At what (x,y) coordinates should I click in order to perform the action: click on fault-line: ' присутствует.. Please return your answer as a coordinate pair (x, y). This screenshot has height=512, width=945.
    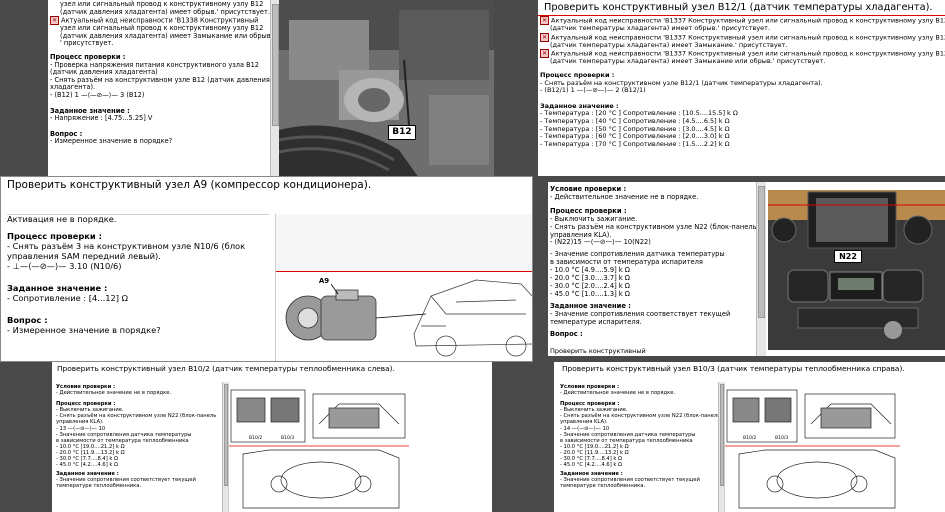
    Looking at the image, I should click on (87, 43).